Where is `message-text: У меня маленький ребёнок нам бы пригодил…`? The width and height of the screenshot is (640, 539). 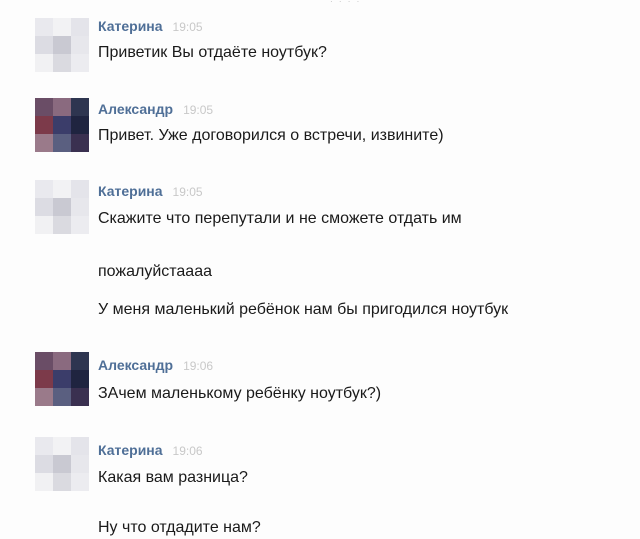 message-text: У меня маленький ребёнок нам бы пригодил… is located at coordinates (303, 309).